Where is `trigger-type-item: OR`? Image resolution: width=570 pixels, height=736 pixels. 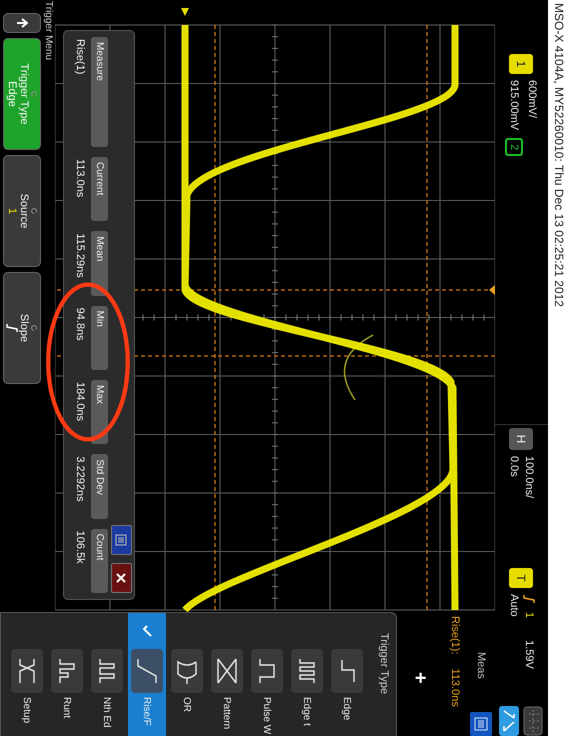 trigger-type-item: OR is located at coordinates (187, 674).